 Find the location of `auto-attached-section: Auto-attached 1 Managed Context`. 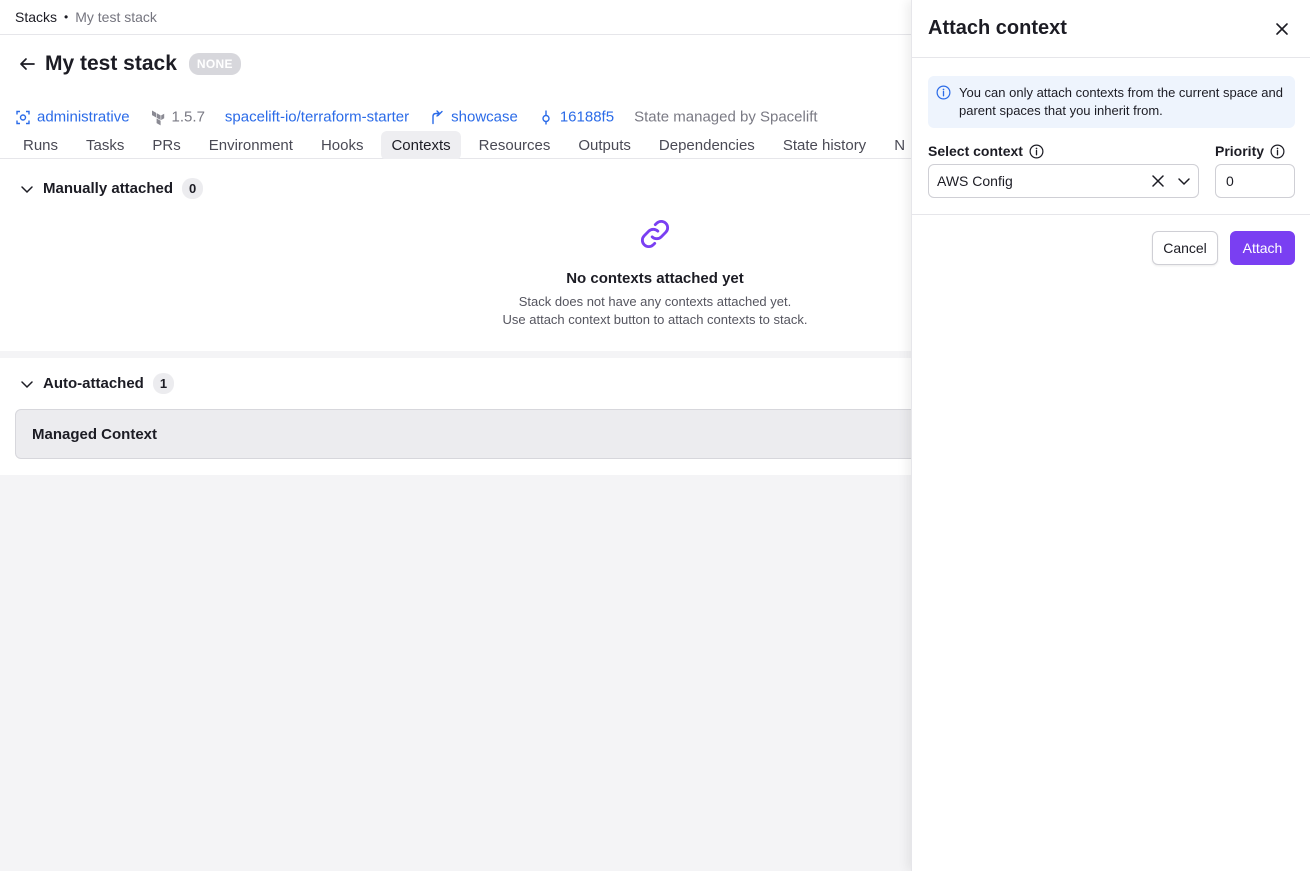

auto-attached-section: Auto-attached 1 Managed Context is located at coordinates (455, 416).